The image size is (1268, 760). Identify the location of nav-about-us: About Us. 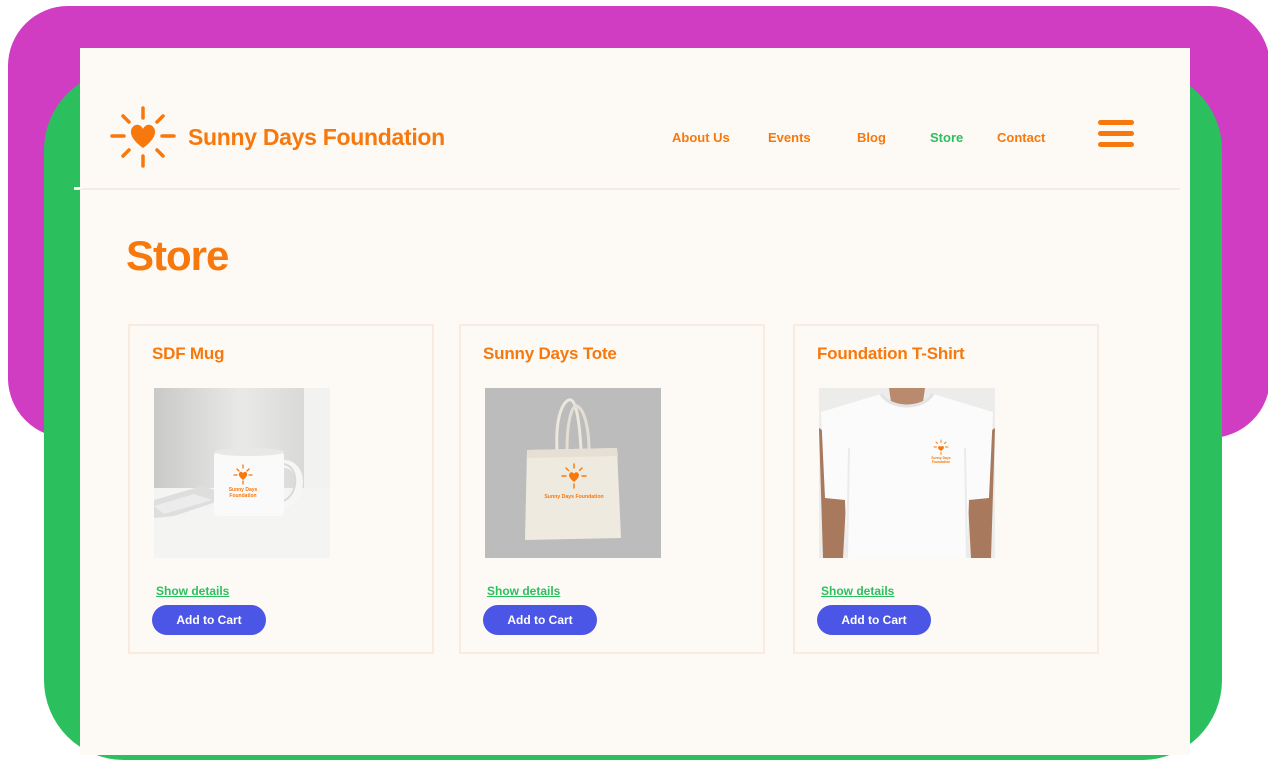
(701, 137).